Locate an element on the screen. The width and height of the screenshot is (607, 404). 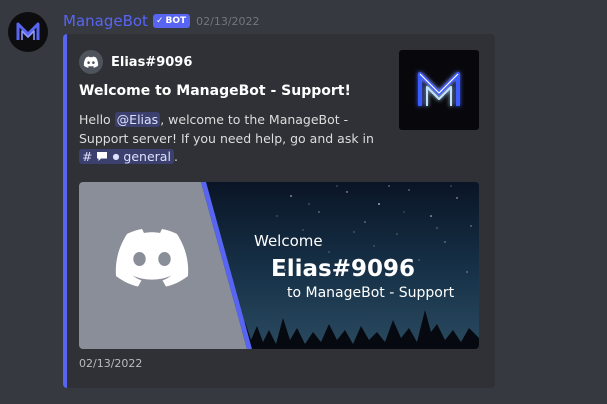
username: ManageBot is located at coordinates (105, 21).